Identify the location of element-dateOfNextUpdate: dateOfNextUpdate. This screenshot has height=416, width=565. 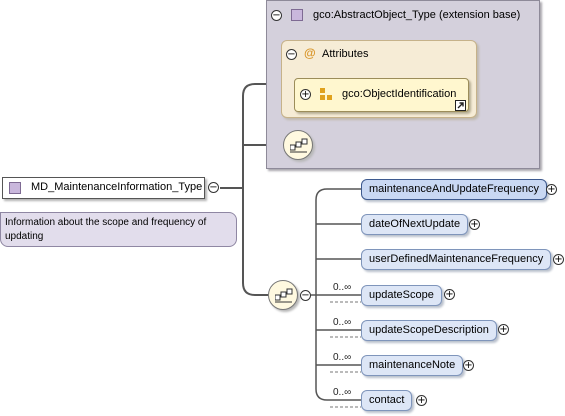
(415, 224).